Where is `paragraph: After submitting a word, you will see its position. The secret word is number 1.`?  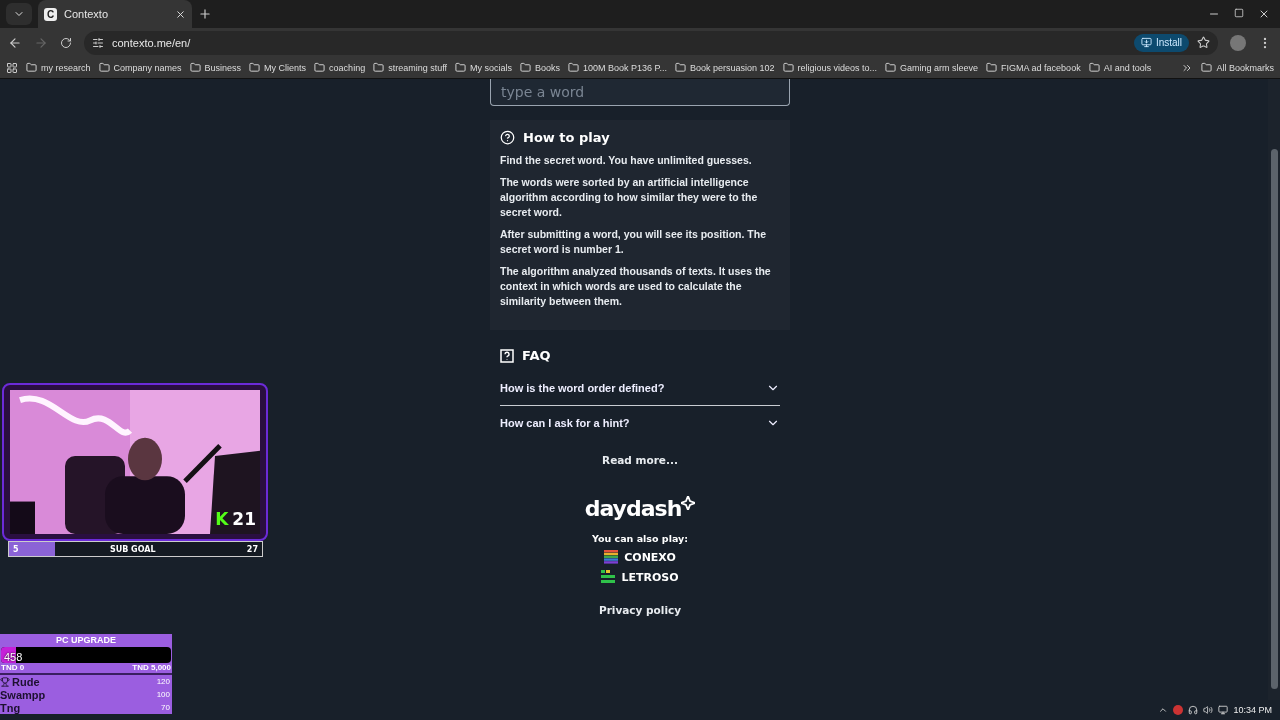
paragraph: After submitting a word, you will see its position. The secret word is number 1. is located at coordinates (634, 242).